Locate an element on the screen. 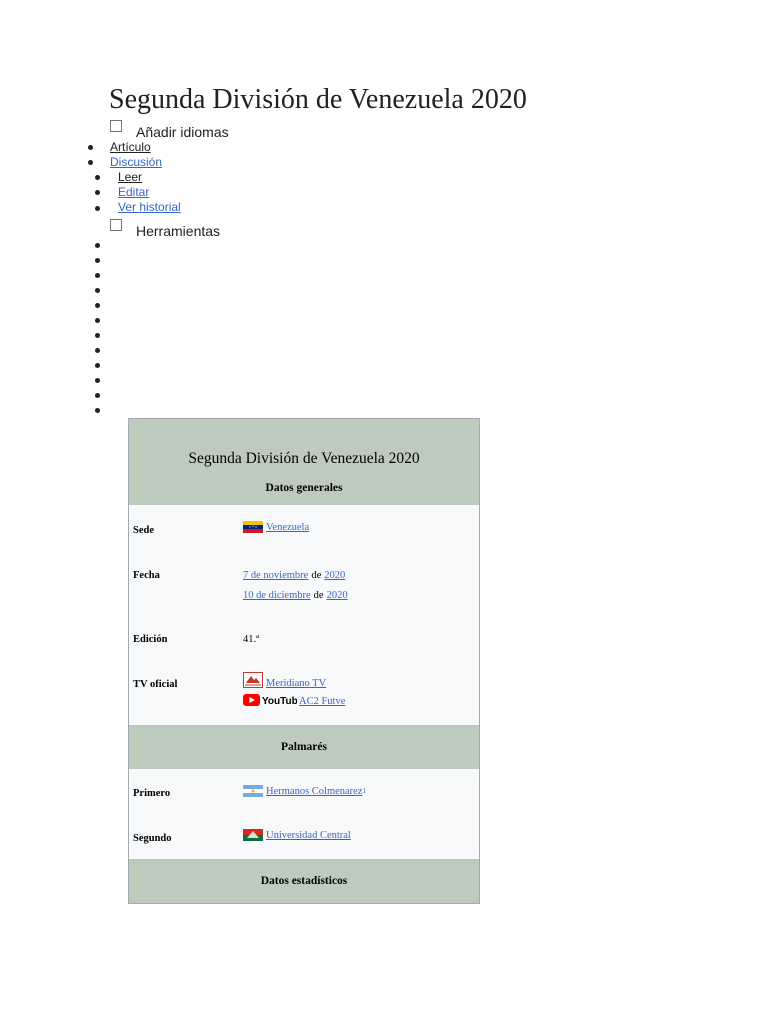 This screenshot has width=768, height=1024. fecha-row-1: 7 de noviembre de 2020 is located at coordinates (294, 575).